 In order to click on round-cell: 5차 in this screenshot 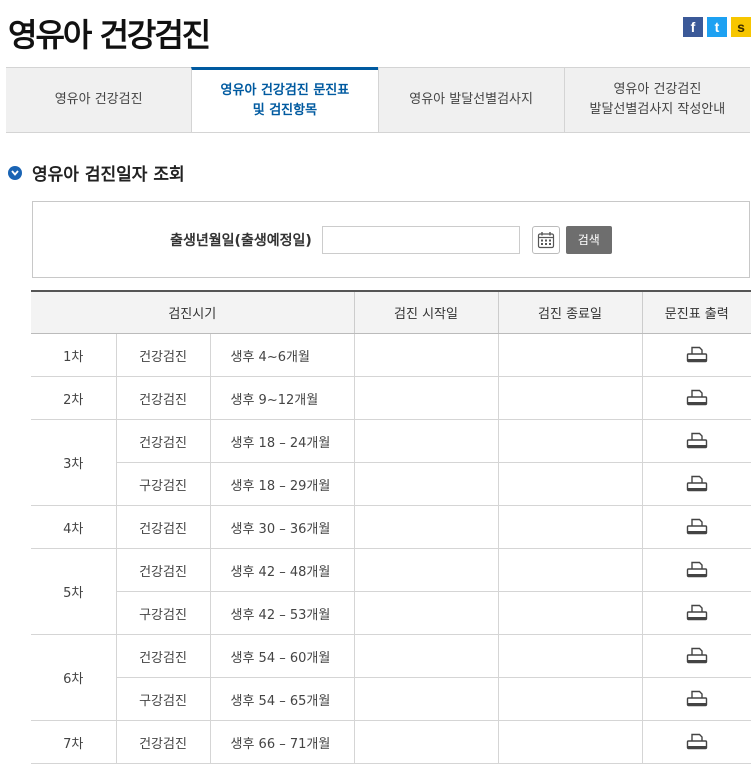, I will do `click(73, 591)`.